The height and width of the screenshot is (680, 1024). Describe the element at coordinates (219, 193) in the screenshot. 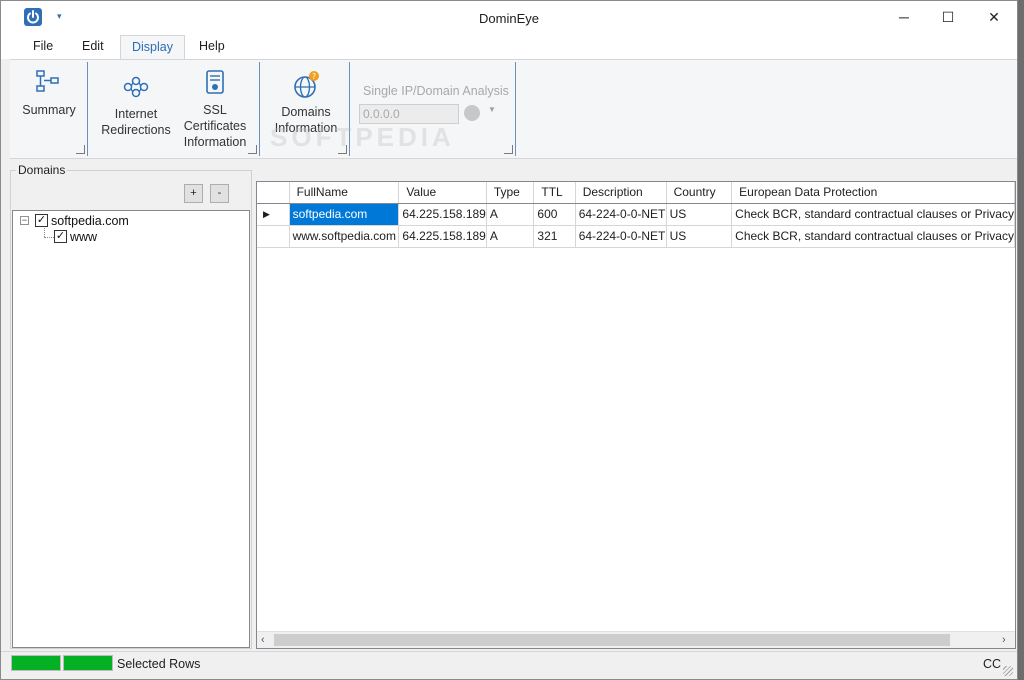

I see `remove-domain-button: -` at that location.